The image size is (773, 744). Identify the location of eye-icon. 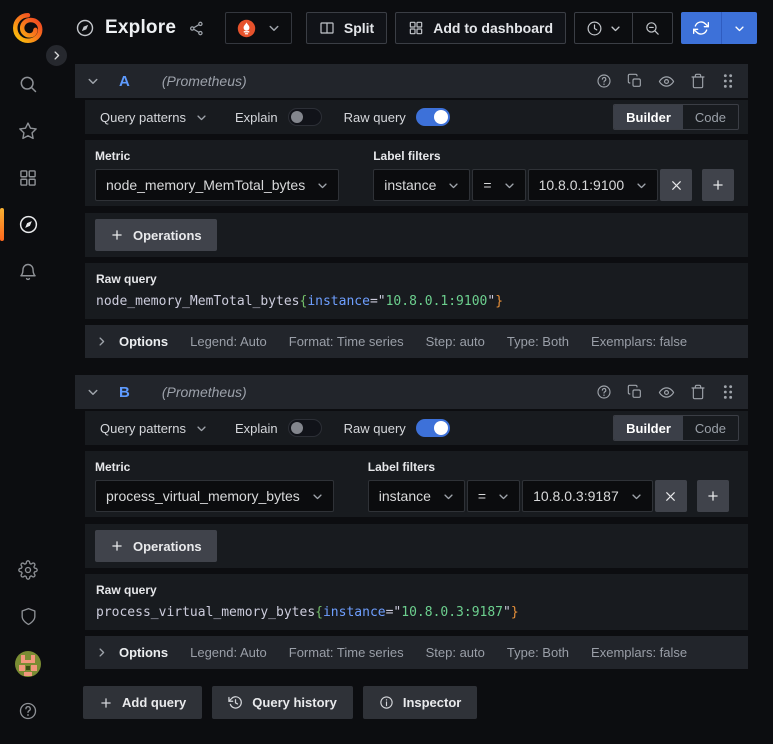
(666, 81).